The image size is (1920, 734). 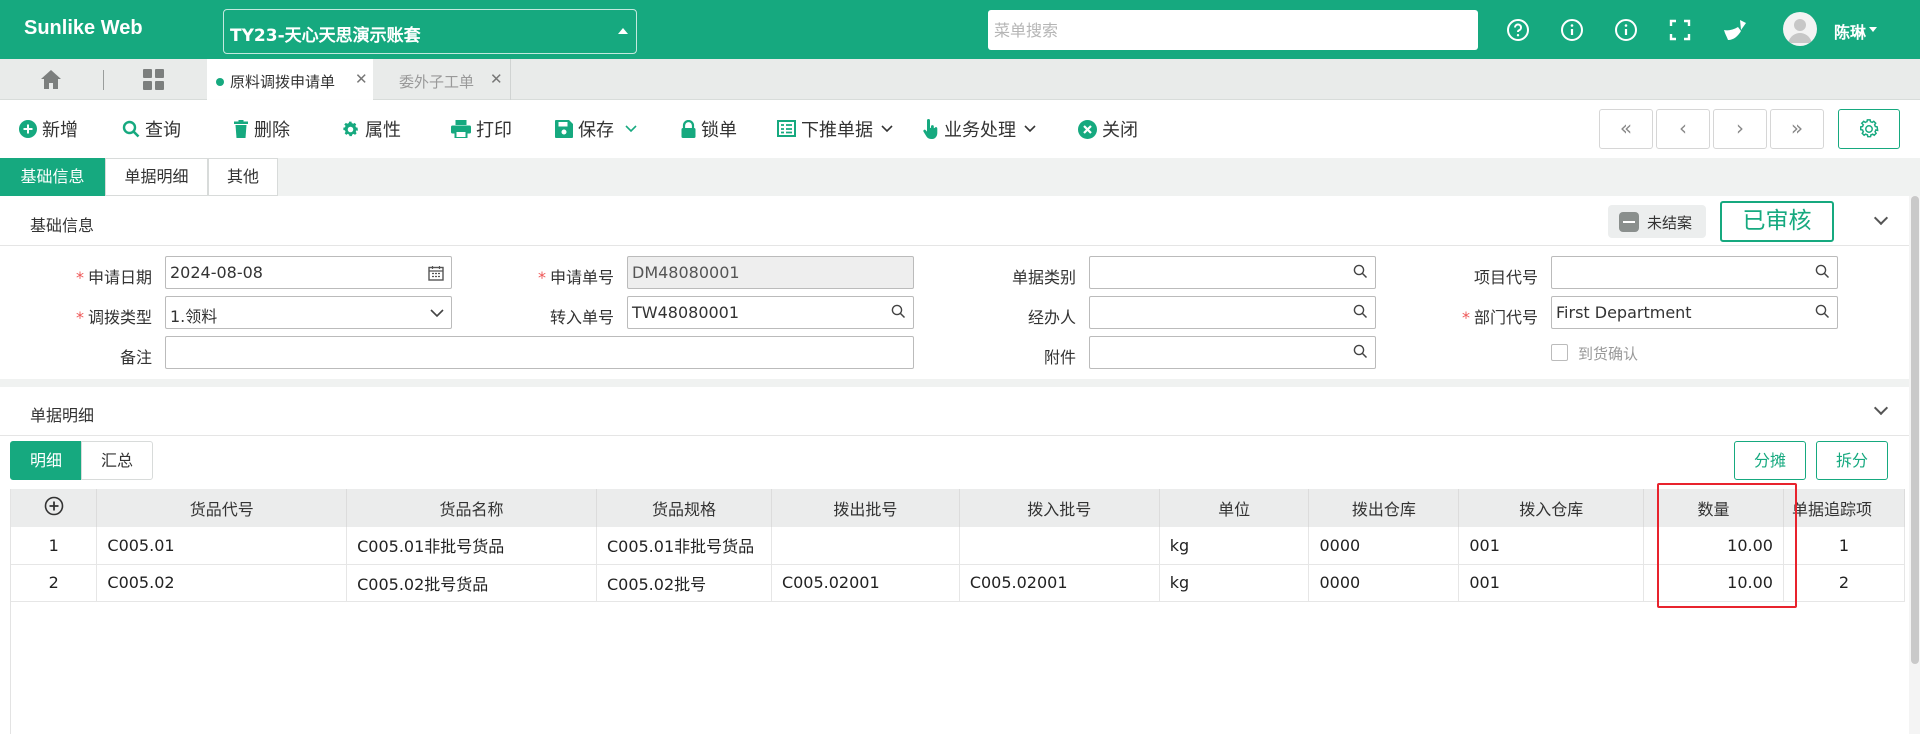 I want to click on push-down-button: 下推单据, so click(x=835, y=129).